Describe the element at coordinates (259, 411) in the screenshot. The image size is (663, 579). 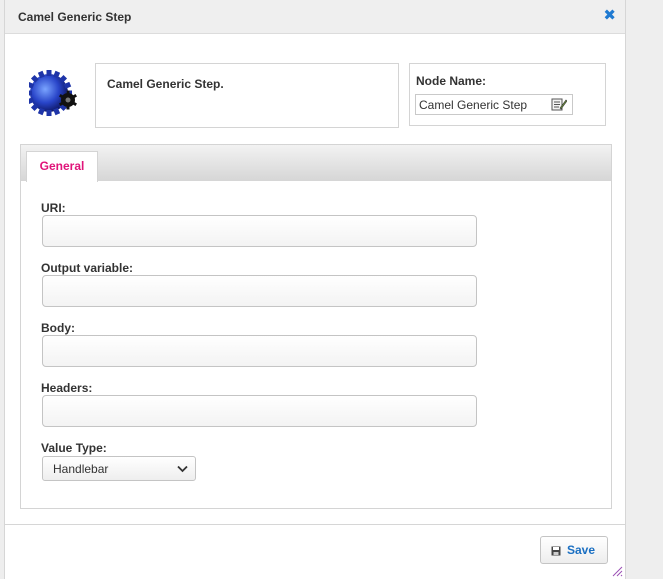
I see `headers-input` at that location.